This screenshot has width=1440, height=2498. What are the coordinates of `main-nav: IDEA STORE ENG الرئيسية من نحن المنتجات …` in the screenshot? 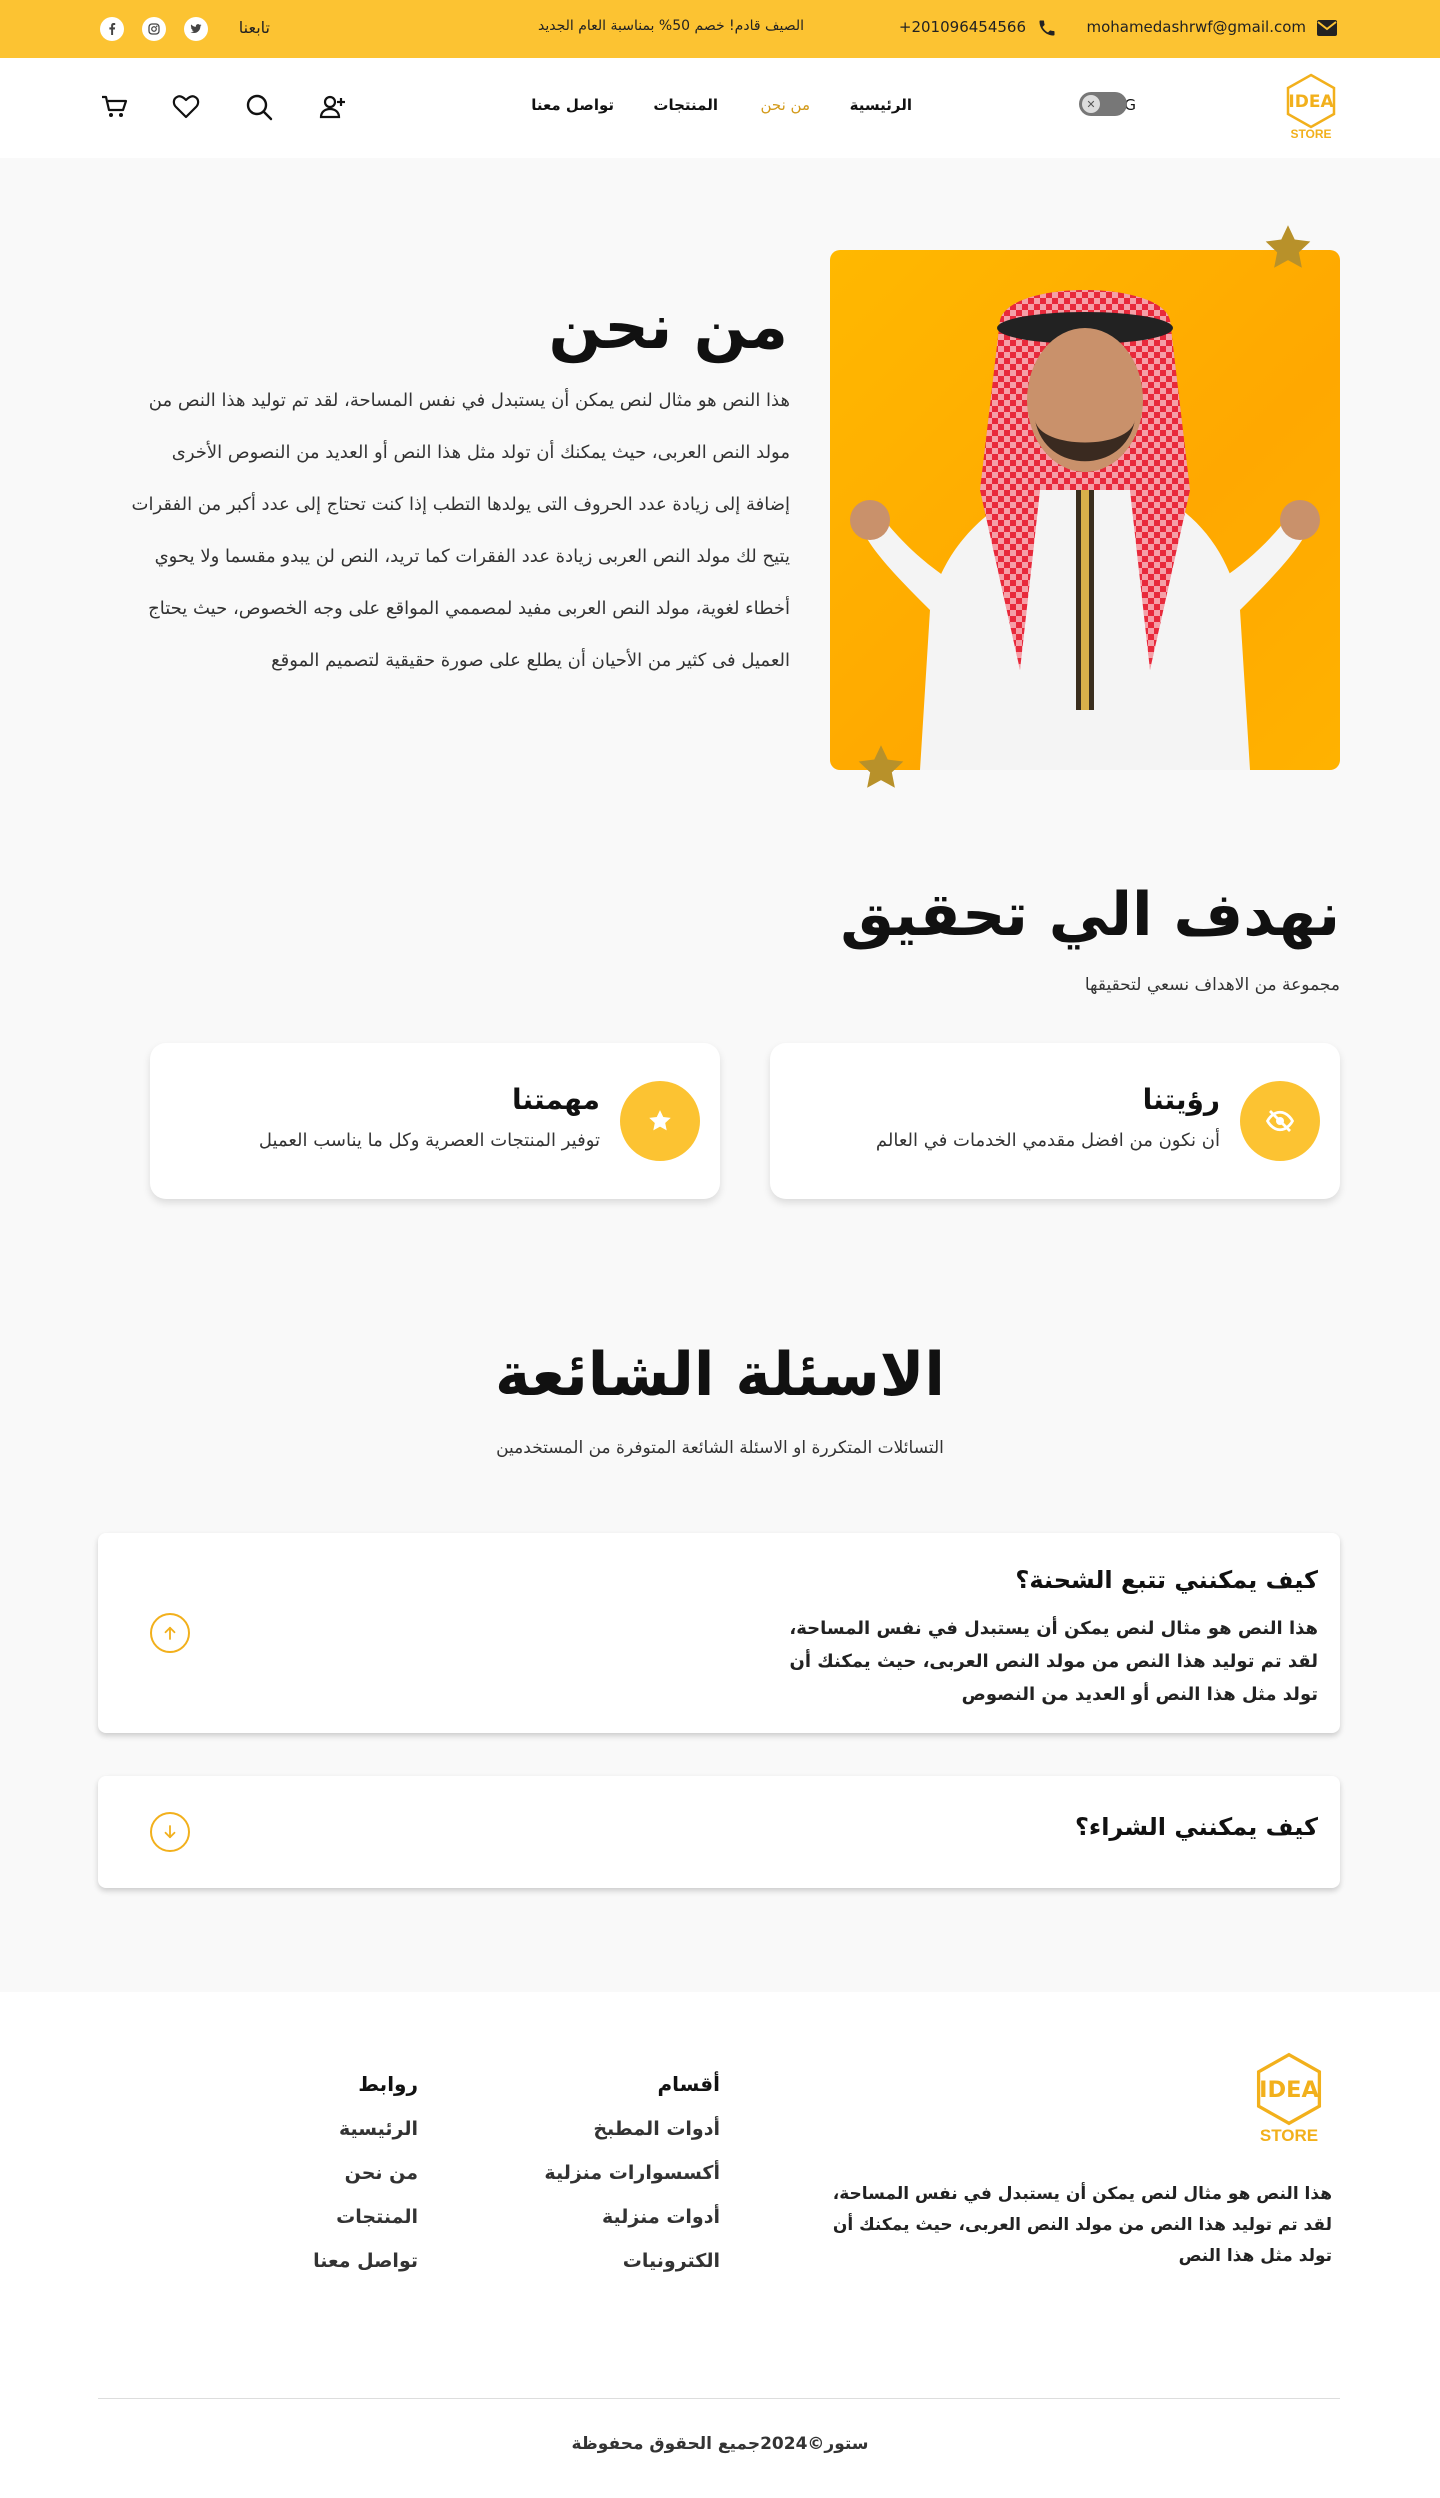 It's located at (720, 108).